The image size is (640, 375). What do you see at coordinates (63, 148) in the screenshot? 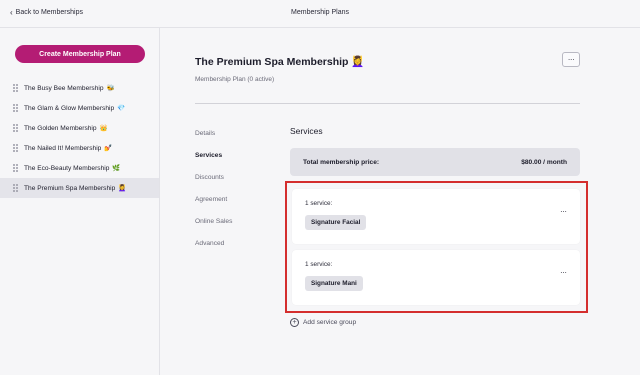
I see `sidebar-item-label: The Nailed It! Membership` at bounding box center [63, 148].